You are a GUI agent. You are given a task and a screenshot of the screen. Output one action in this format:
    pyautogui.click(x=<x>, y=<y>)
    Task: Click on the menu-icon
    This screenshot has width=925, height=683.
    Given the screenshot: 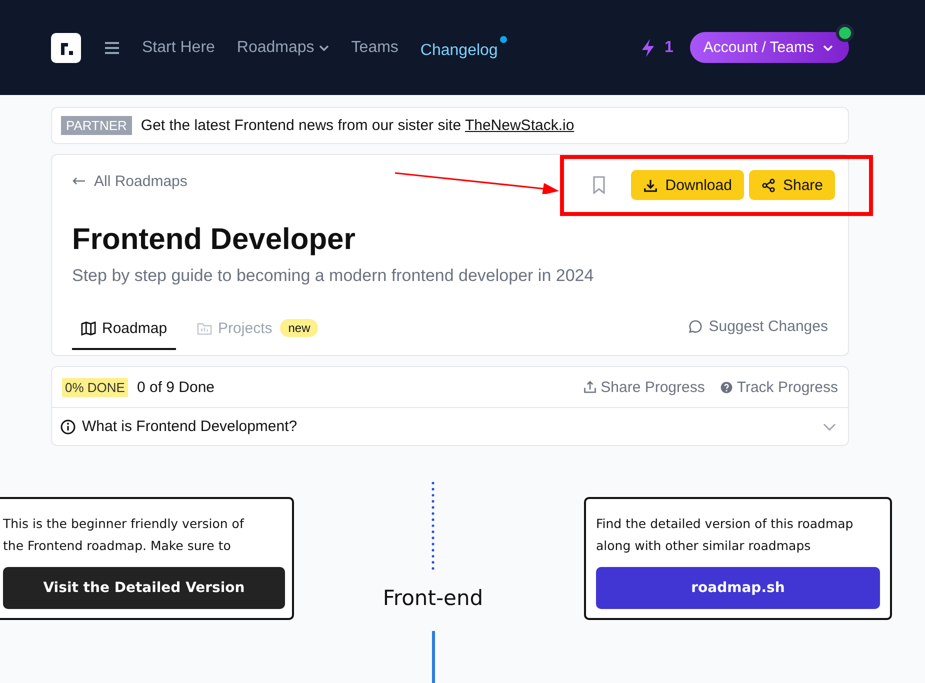 What is the action you would take?
    pyautogui.click(x=112, y=47)
    